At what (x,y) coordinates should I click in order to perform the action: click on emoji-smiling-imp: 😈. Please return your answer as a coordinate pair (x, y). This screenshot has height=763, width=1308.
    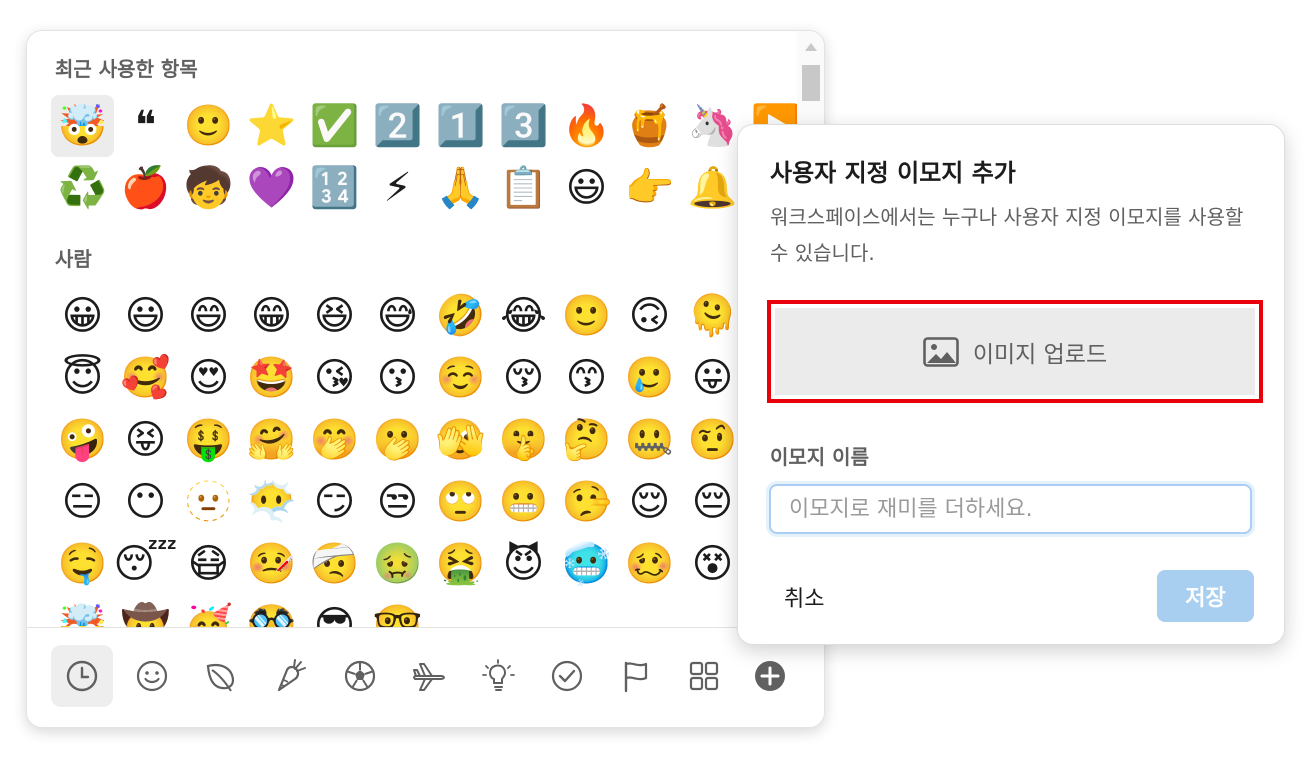
    Looking at the image, I should click on (523, 564).